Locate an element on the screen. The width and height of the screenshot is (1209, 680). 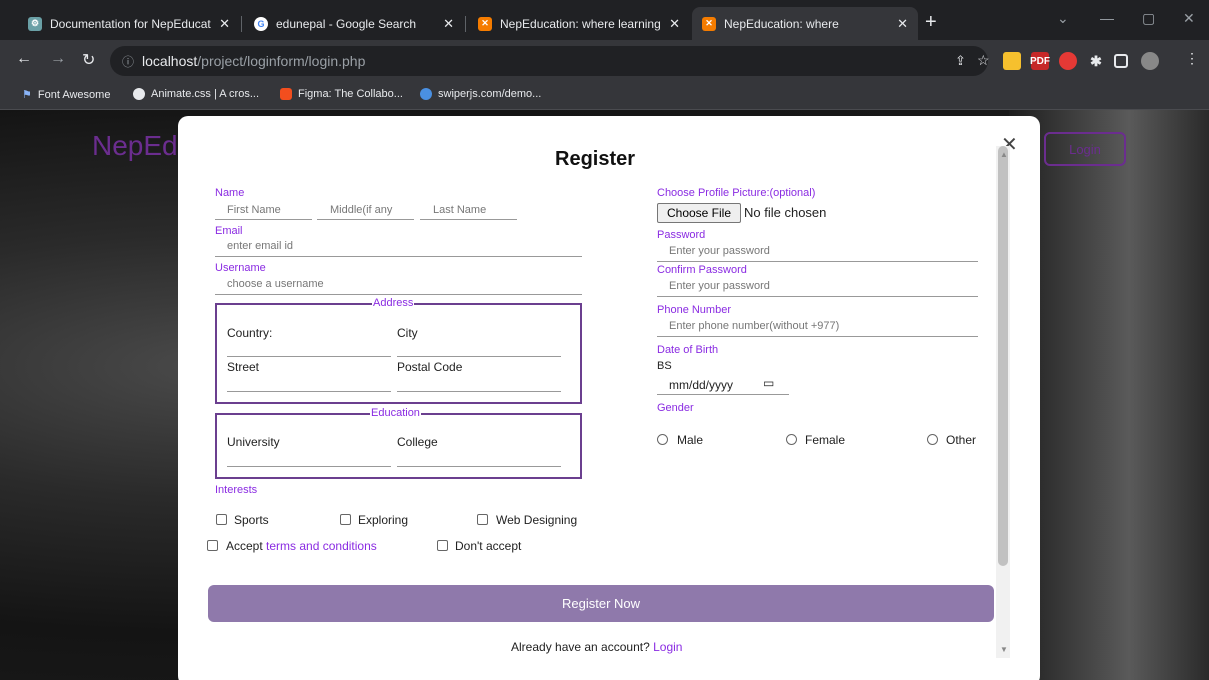
password-label: Password is located at coordinates (681, 235).